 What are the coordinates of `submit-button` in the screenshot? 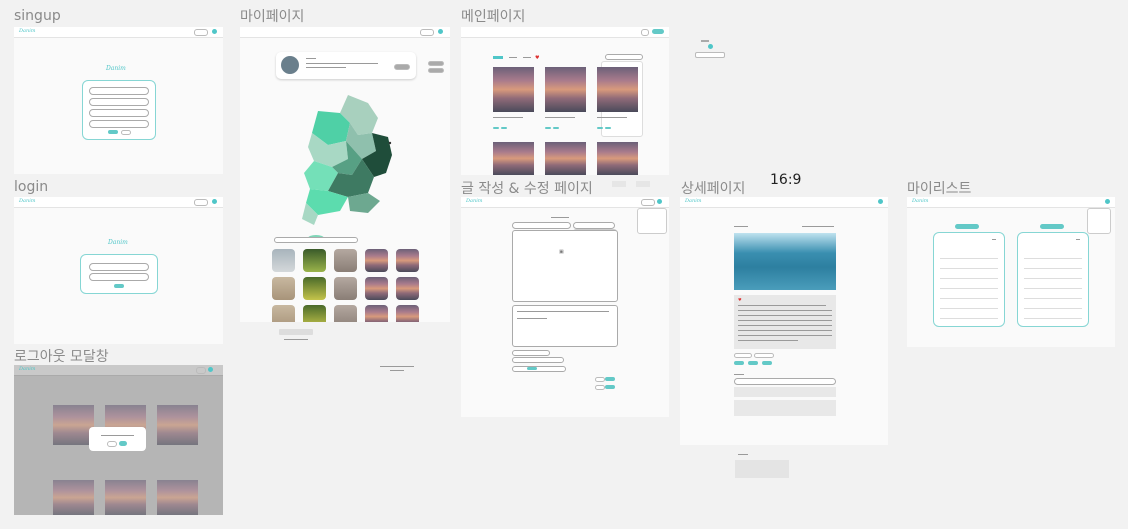 It's located at (610, 387).